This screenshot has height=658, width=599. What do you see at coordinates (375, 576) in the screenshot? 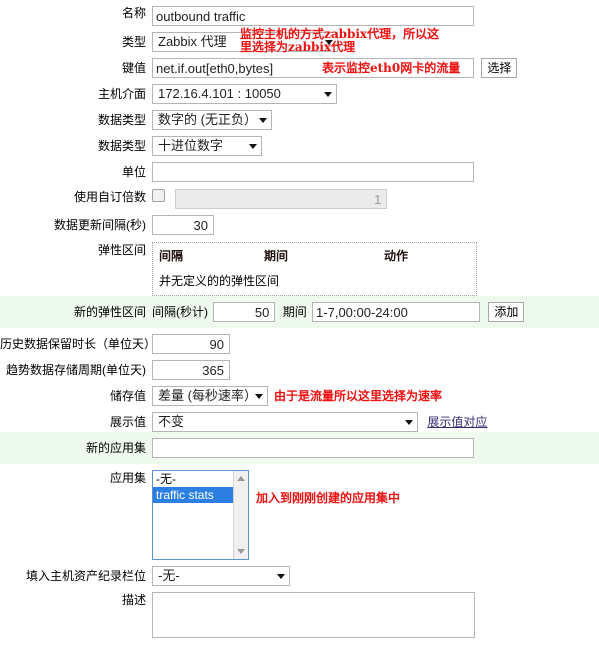
I see `field-inventory-field: -无-` at bounding box center [375, 576].